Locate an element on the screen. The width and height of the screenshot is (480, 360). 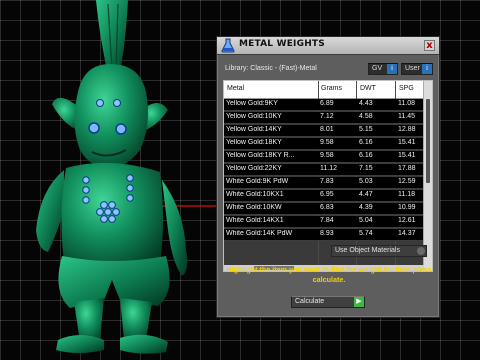
cell-metal: White Gold:14KX1 is located at coordinates (255, 220).